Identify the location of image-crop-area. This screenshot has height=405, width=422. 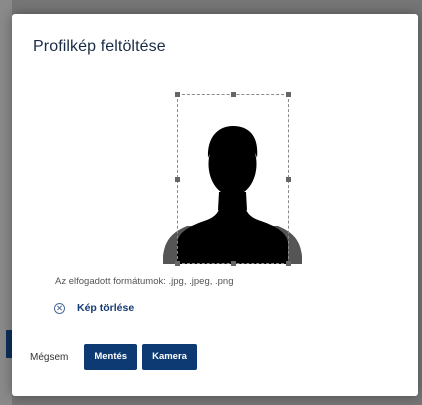
(232, 178).